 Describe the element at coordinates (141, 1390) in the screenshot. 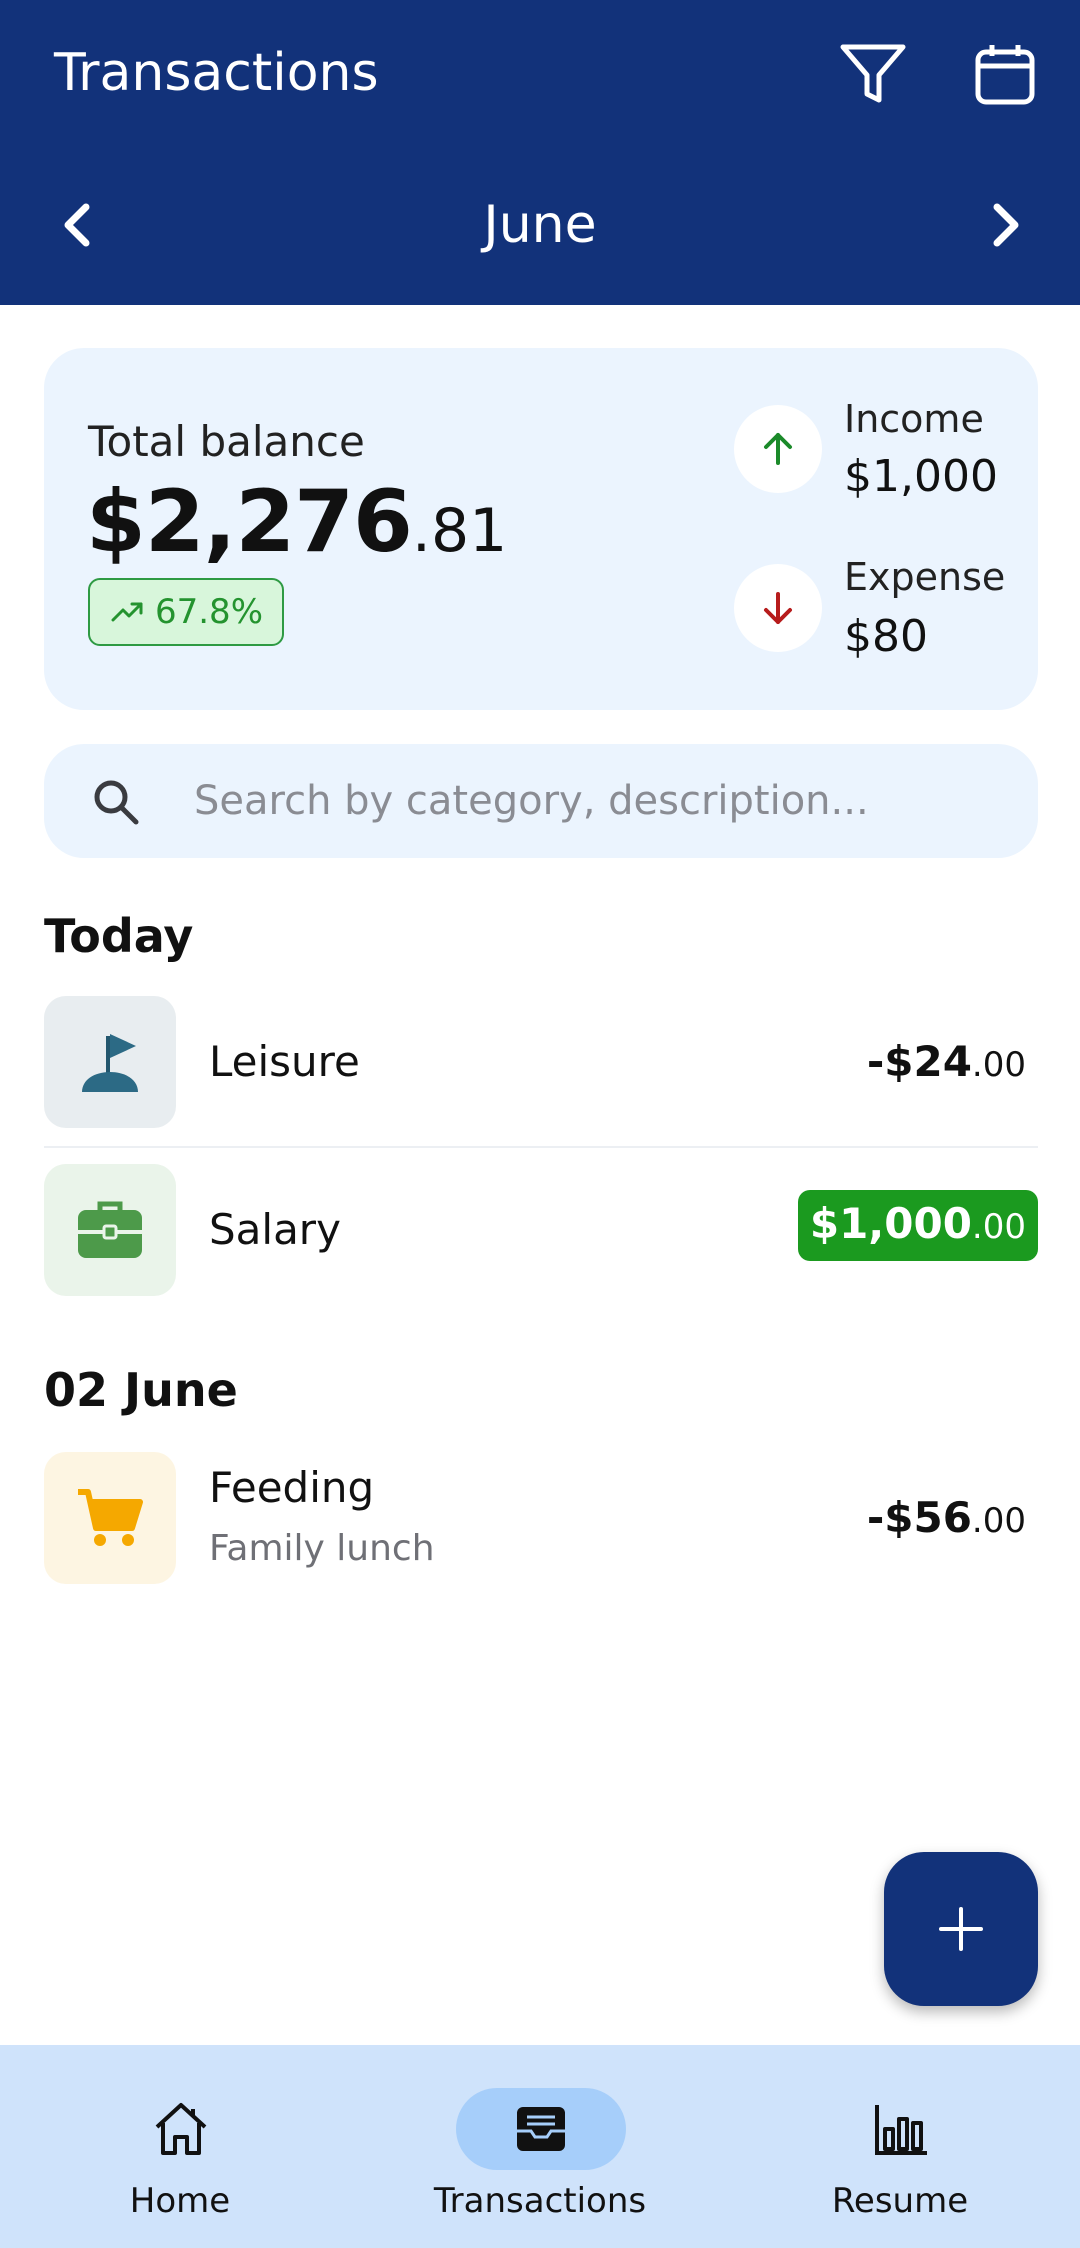

I see `section-title-02-june: 02 June` at that location.